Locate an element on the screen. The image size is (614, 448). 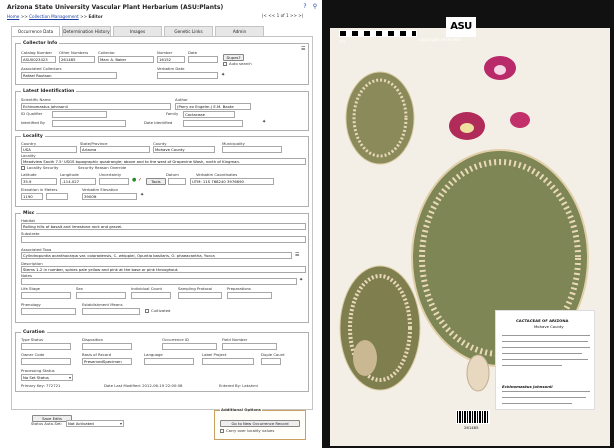
breadcrumb-home: Home is located at coordinates (13, 16).